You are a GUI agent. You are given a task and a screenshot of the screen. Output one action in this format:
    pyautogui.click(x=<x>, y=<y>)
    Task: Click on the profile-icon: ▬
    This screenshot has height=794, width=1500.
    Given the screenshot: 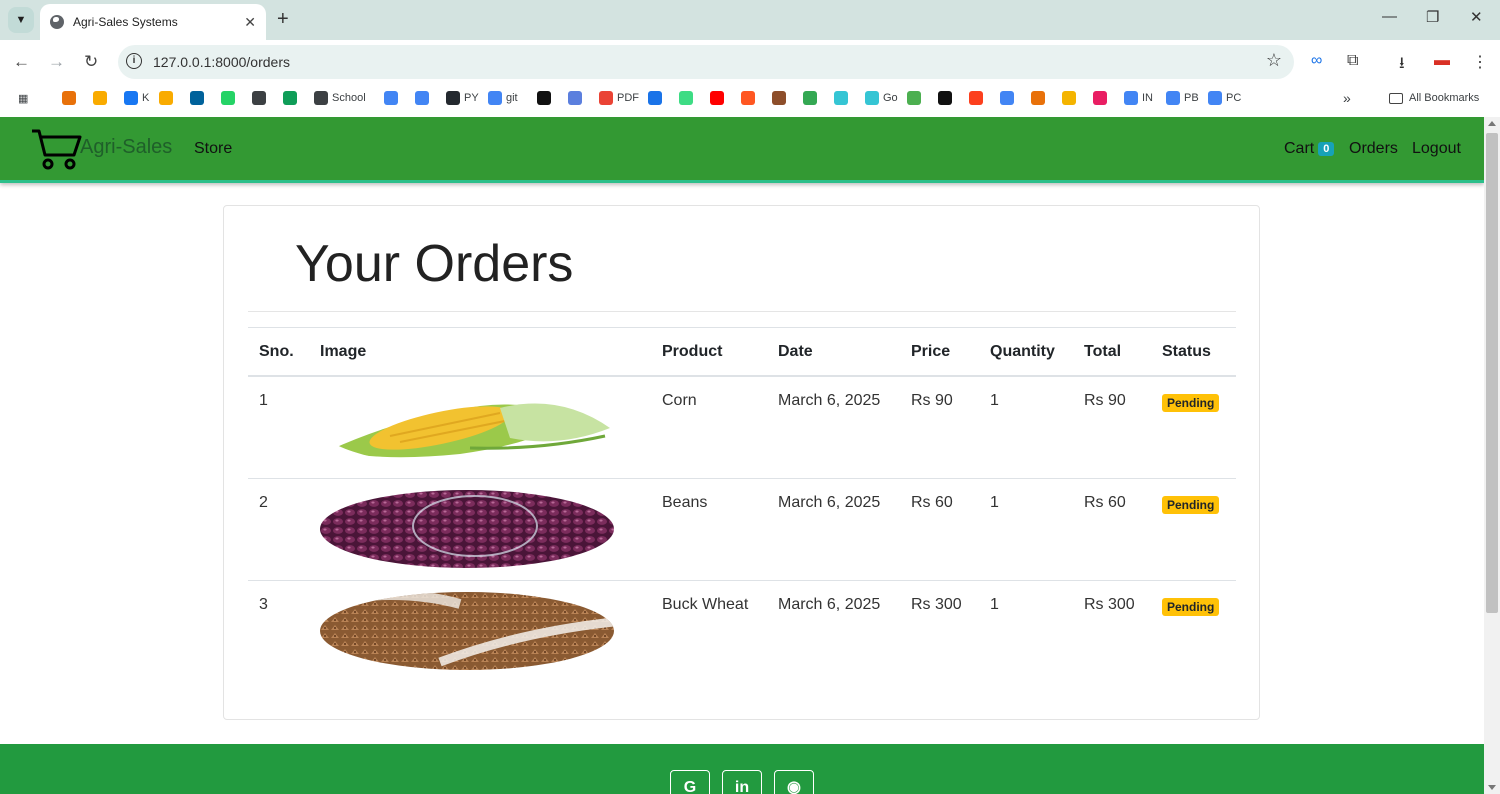 What is the action you would take?
    pyautogui.click(x=1442, y=61)
    